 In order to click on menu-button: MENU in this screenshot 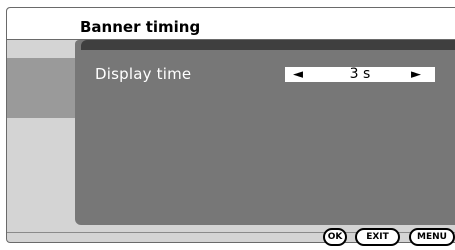, I will do `click(432, 237)`.